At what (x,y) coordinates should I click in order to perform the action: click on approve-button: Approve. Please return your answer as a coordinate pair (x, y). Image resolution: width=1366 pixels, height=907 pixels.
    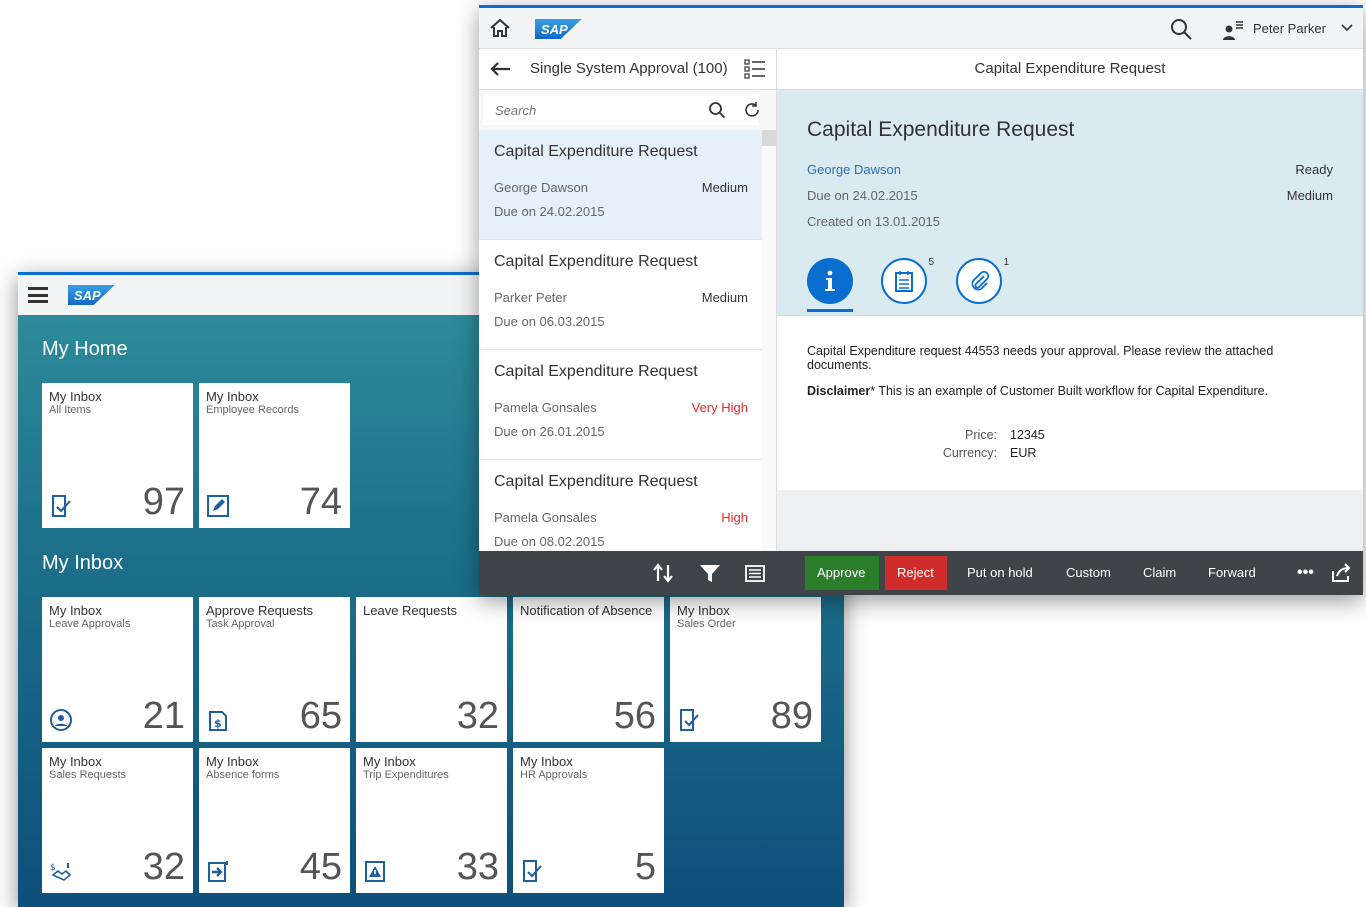
    Looking at the image, I should click on (842, 573).